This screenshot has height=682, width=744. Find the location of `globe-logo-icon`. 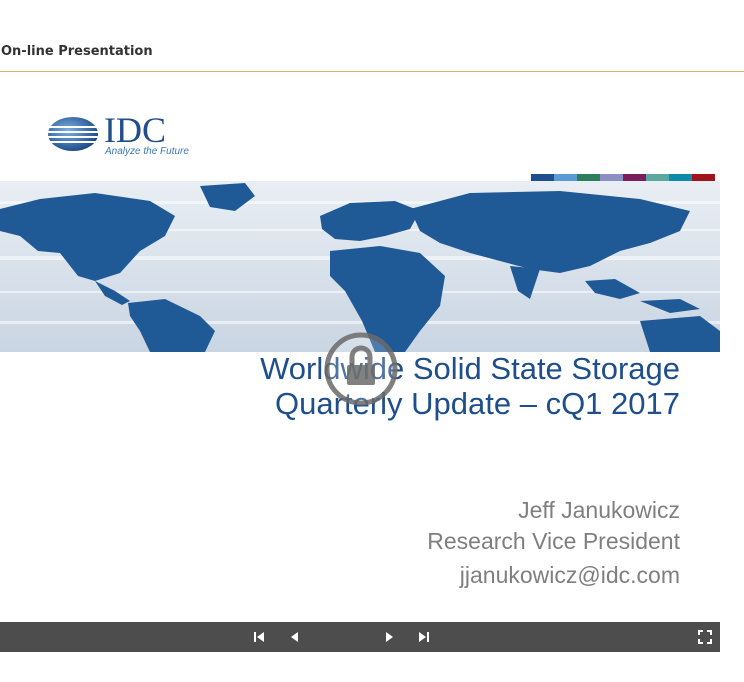

globe-logo-icon is located at coordinates (73, 134).